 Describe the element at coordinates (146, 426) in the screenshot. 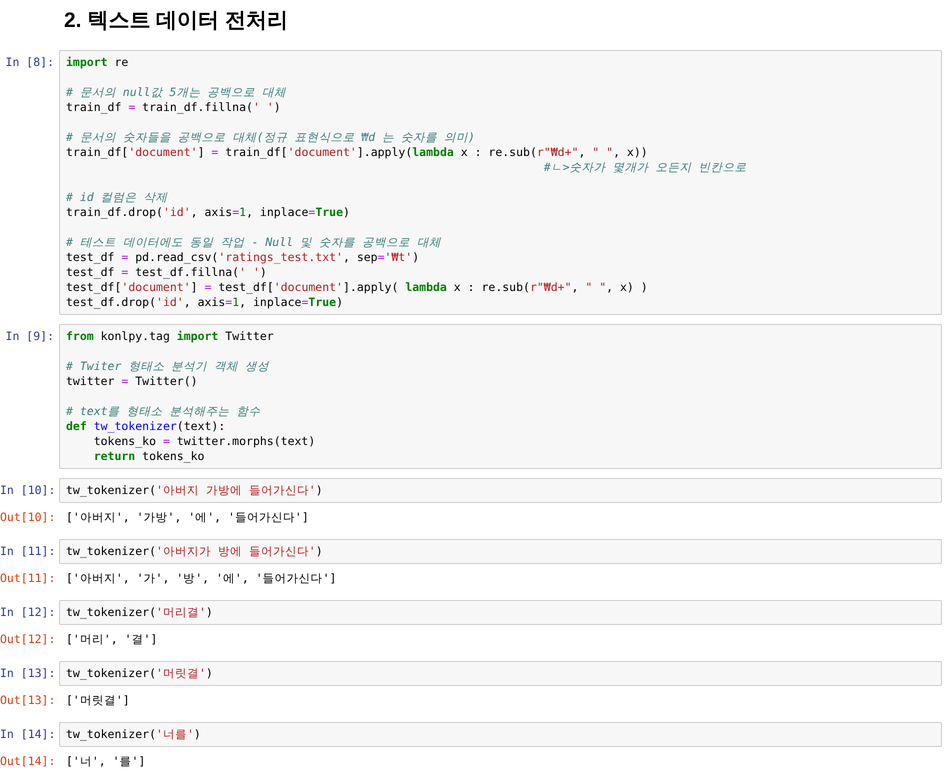

I see `code-line: def tw_tokenizer(text):` at that location.